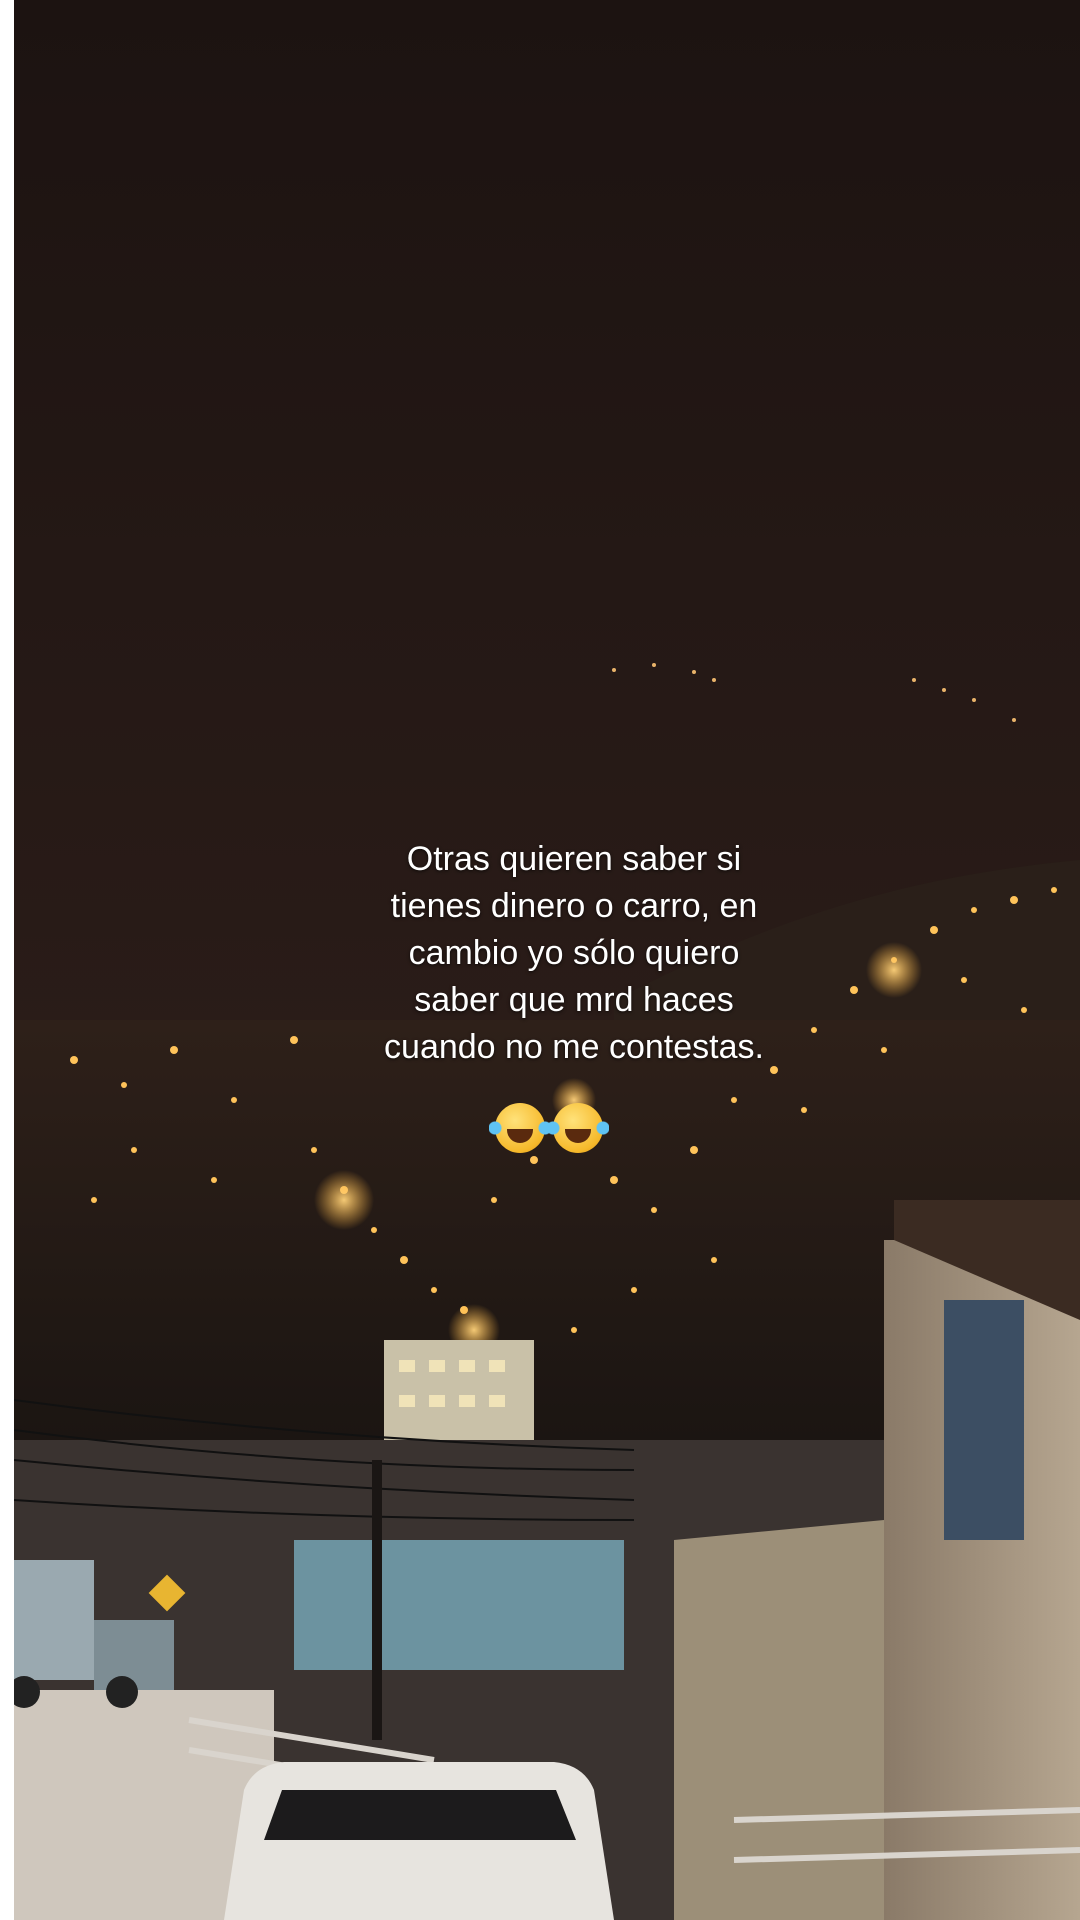 The width and height of the screenshot is (1080, 1920). Describe the element at coordinates (984, 1420) in the screenshot. I see `window-panel` at that location.